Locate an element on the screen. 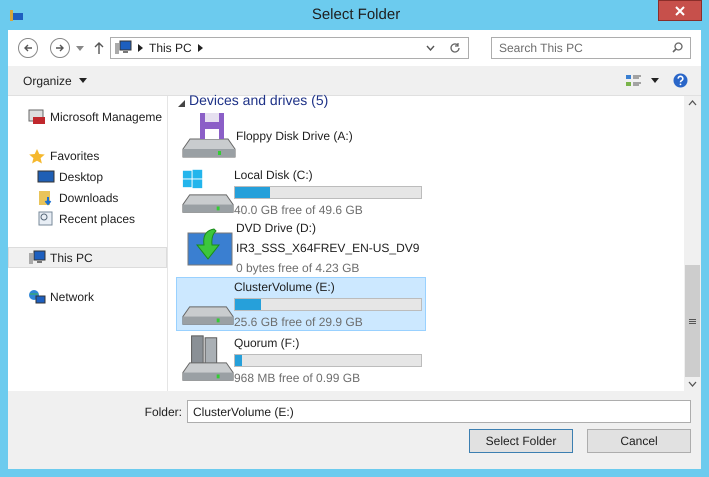 This screenshot has width=709, height=477. organize-button: Organize is located at coordinates (55, 81).